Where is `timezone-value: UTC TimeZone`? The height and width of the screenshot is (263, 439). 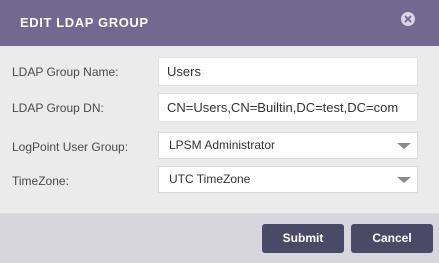
timezone-value: UTC TimeZone is located at coordinates (210, 179).